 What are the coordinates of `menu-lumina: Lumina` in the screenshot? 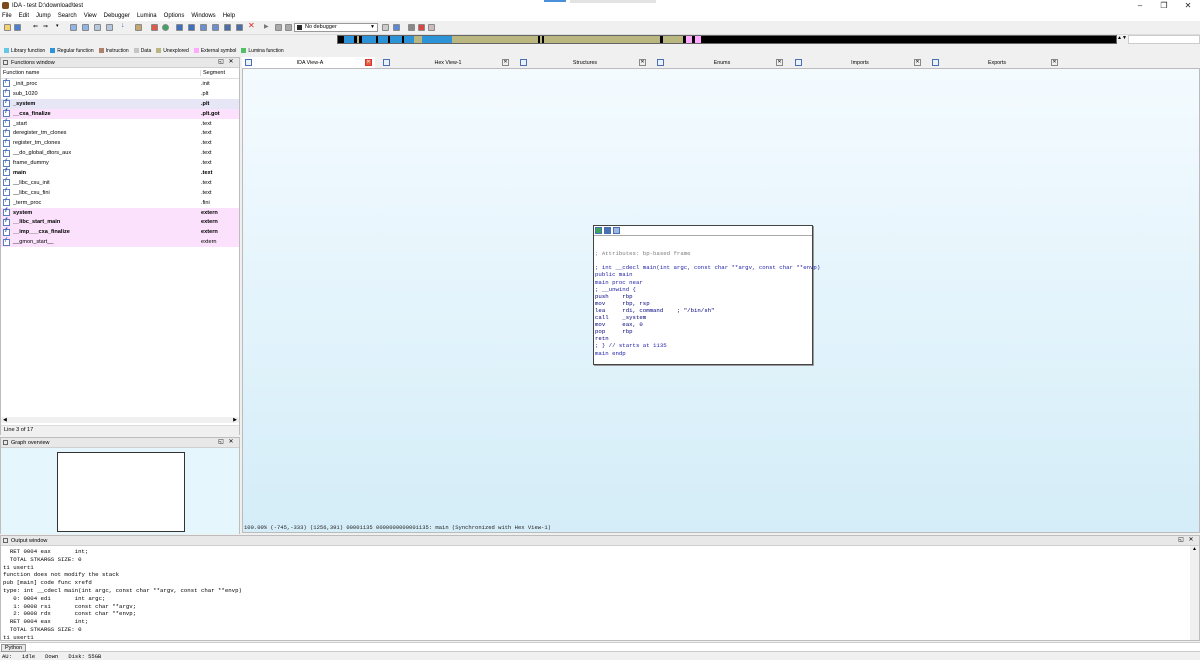 It's located at (147, 16).